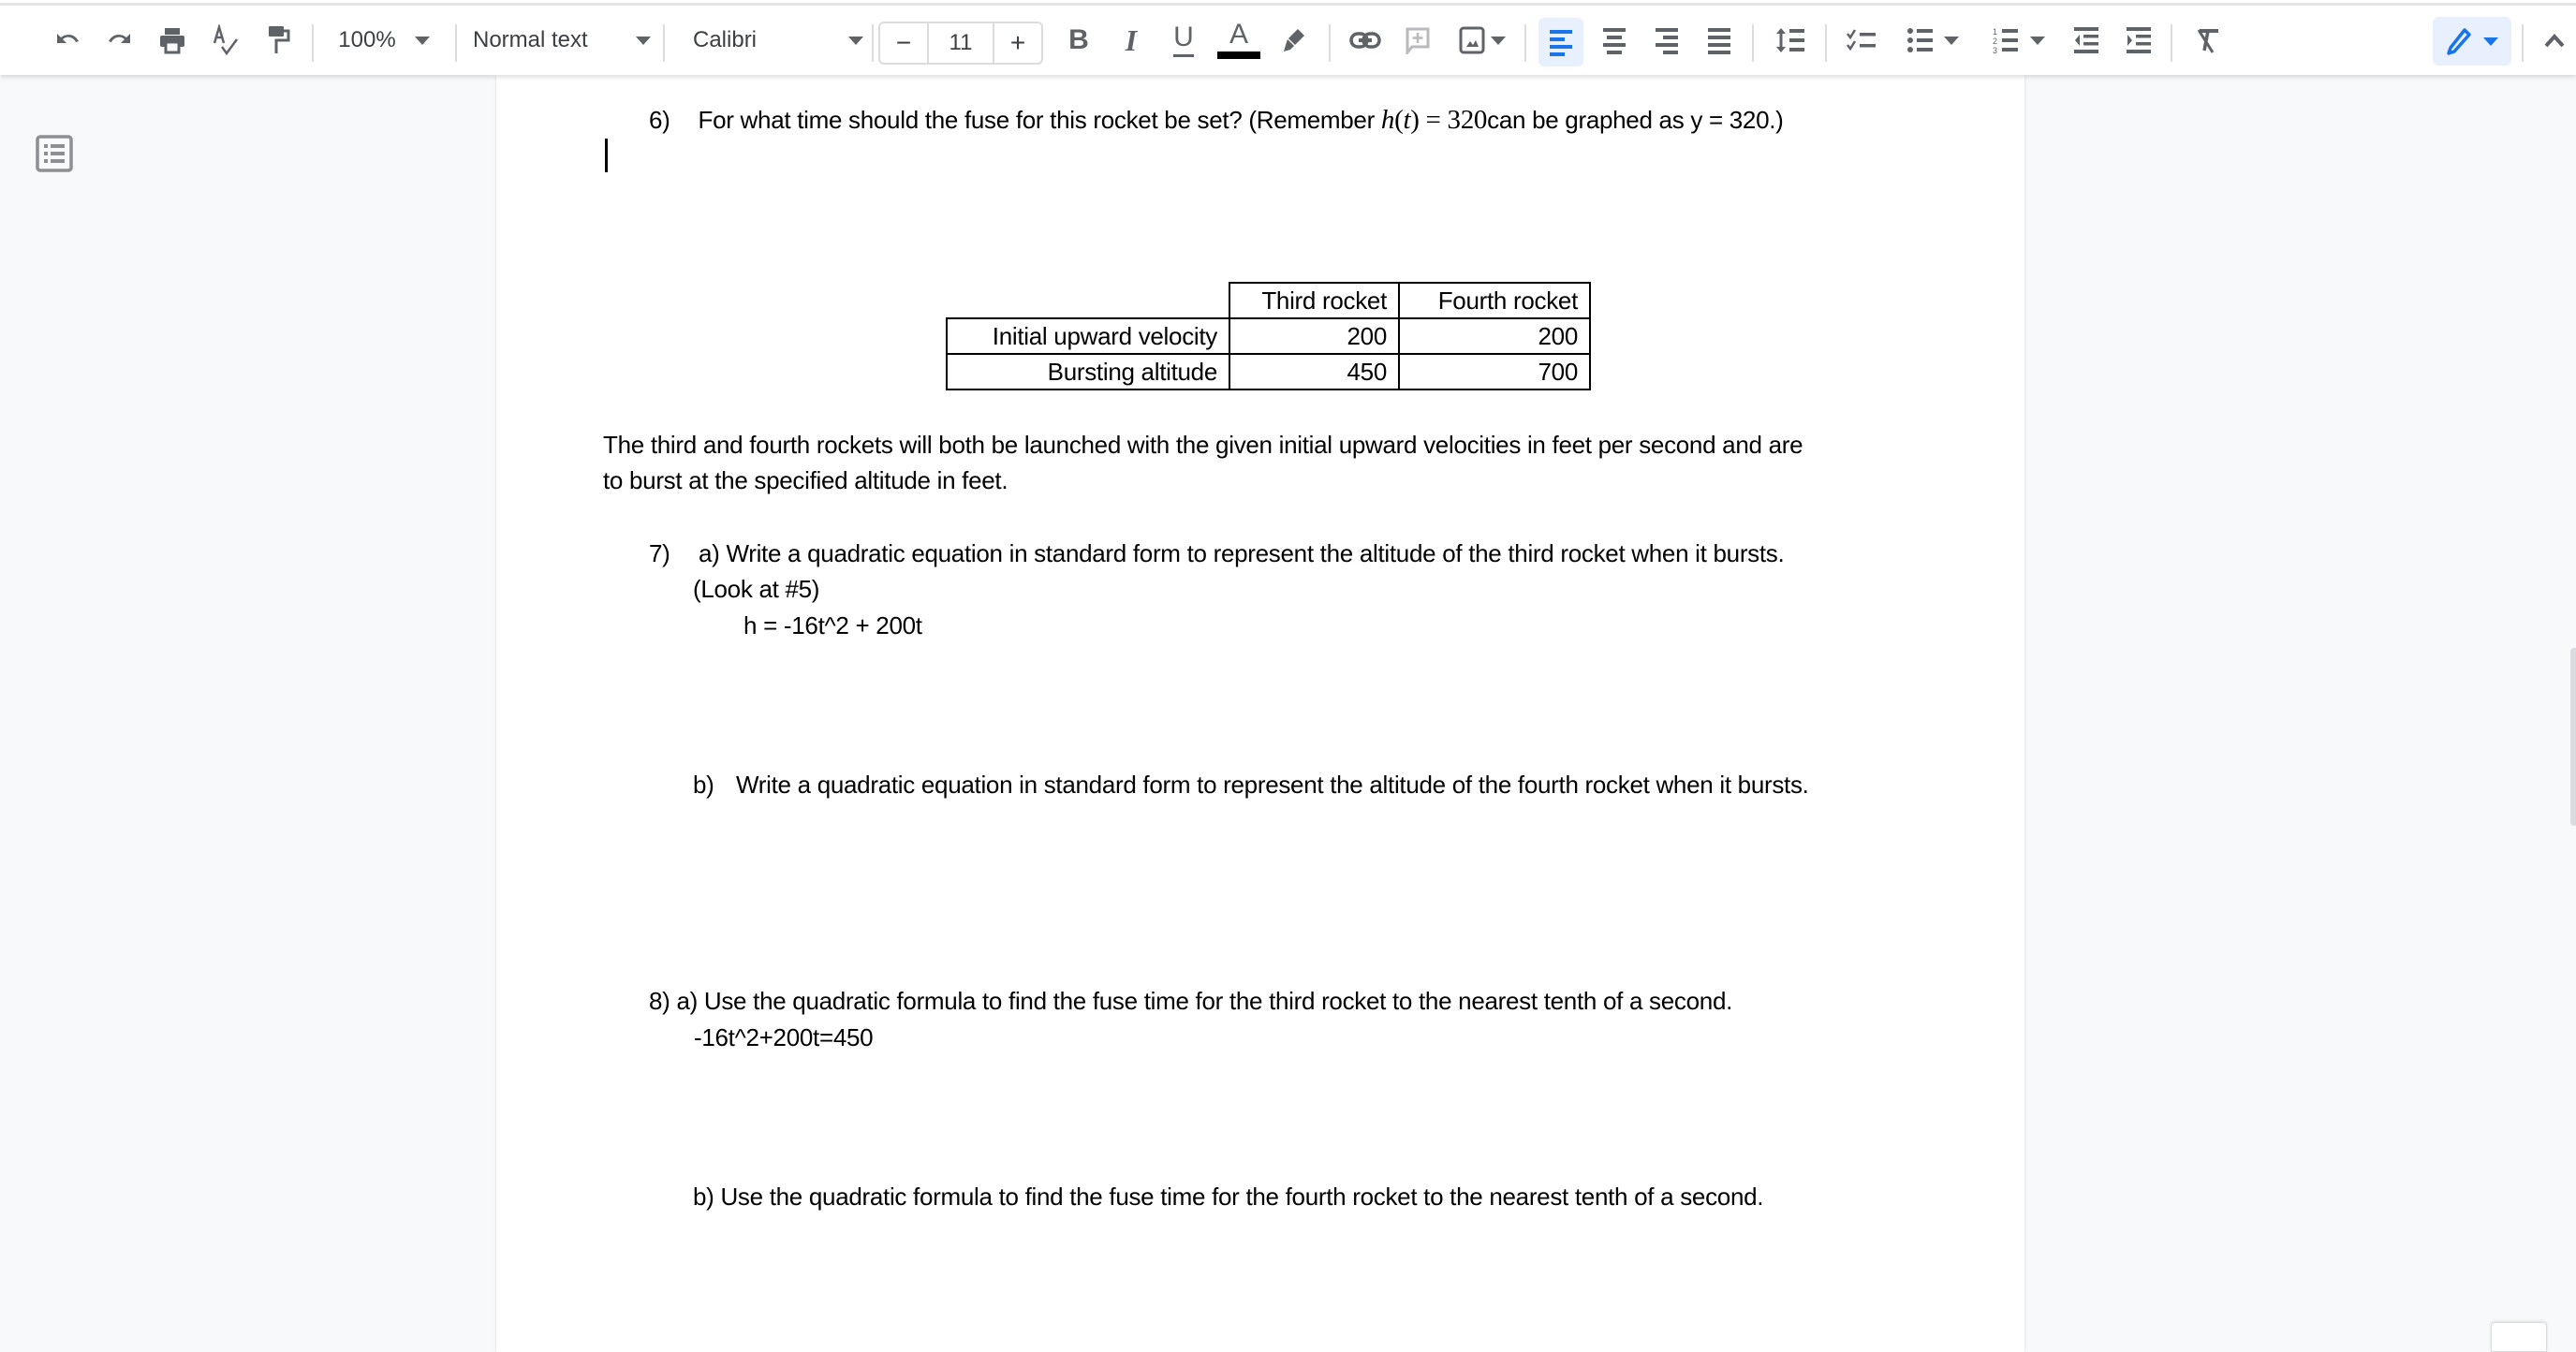 The image size is (2576, 1352). I want to click on print-button, so click(172, 40).